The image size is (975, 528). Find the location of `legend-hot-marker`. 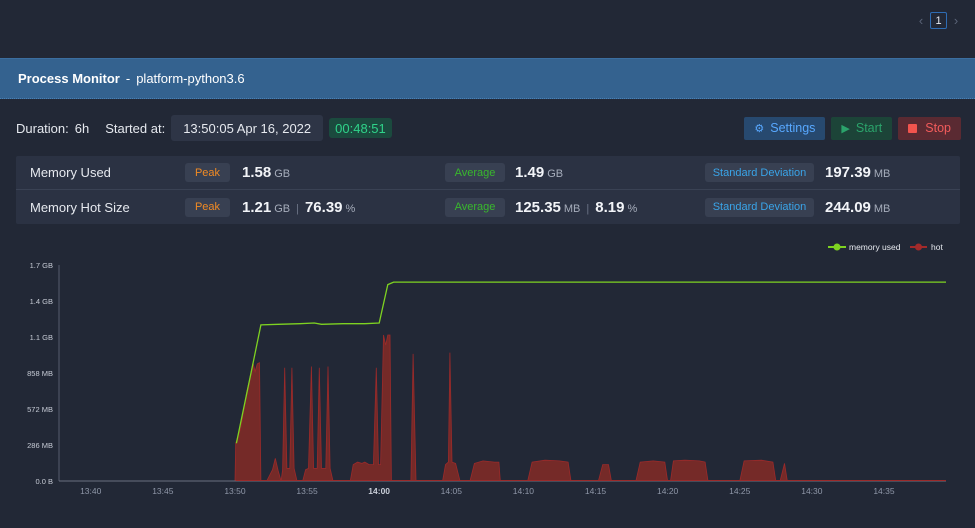

legend-hot-marker is located at coordinates (918, 247).